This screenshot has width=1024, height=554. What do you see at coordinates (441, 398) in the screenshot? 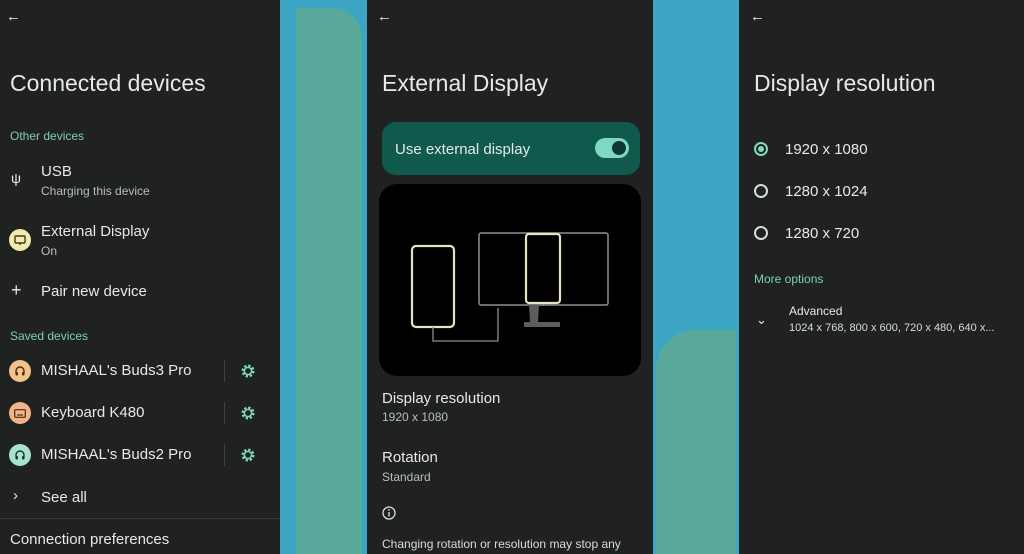
I see `display-resolution-title: Display resolution` at bounding box center [441, 398].